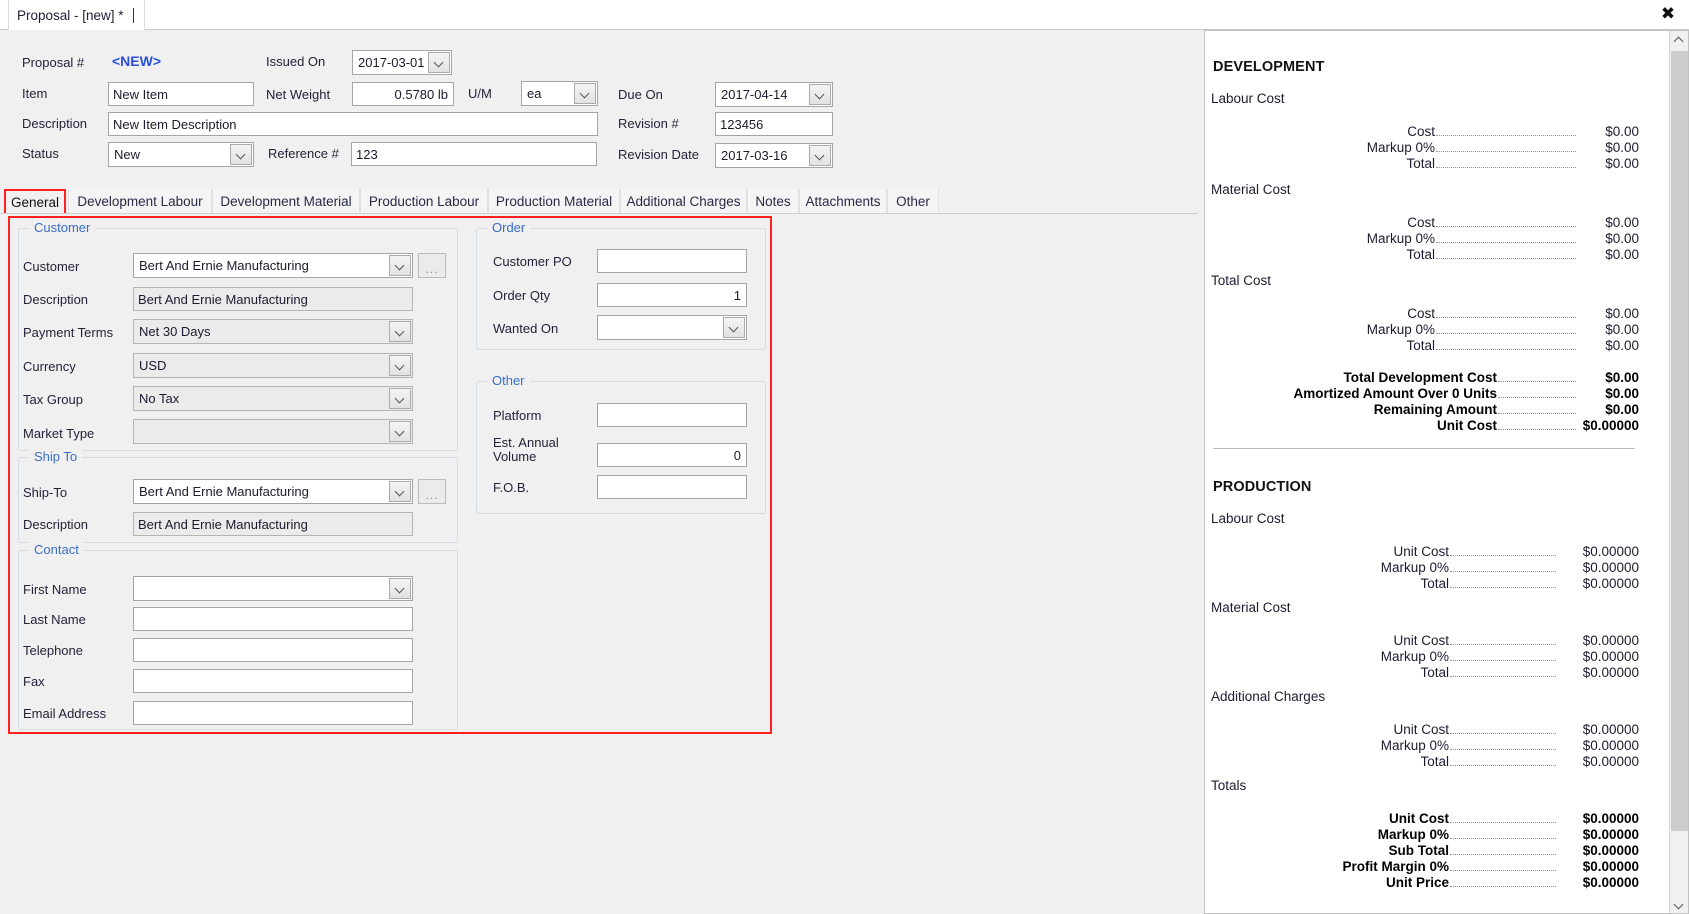 Image resolution: width=1689 pixels, height=914 pixels. I want to click on tab-notes: Notes, so click(773, 201).